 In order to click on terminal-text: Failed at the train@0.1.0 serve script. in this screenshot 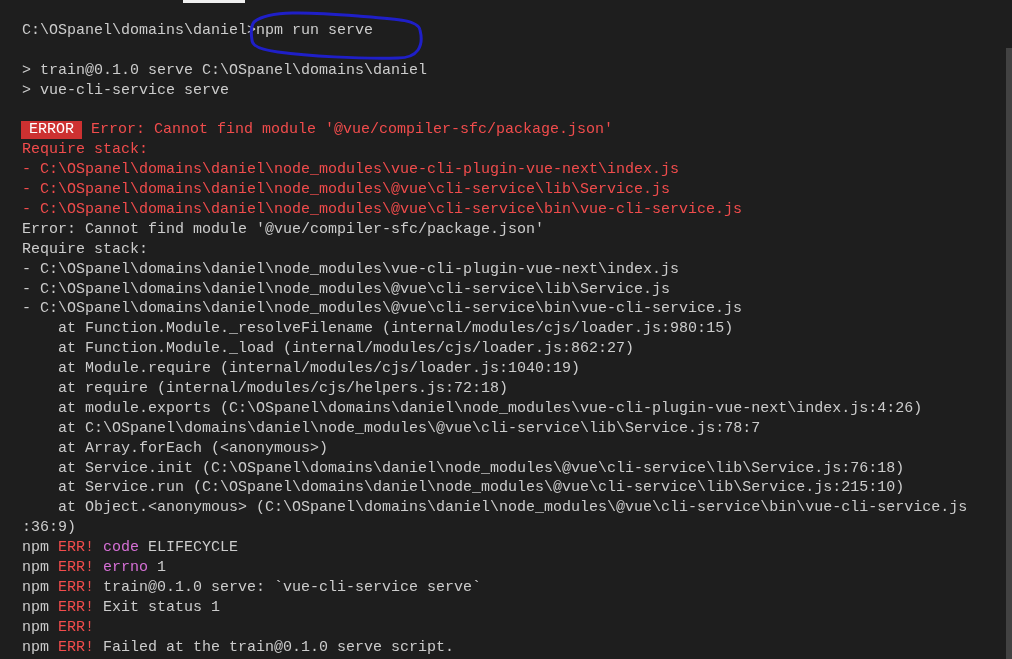, I will do `click(279, 647)`.